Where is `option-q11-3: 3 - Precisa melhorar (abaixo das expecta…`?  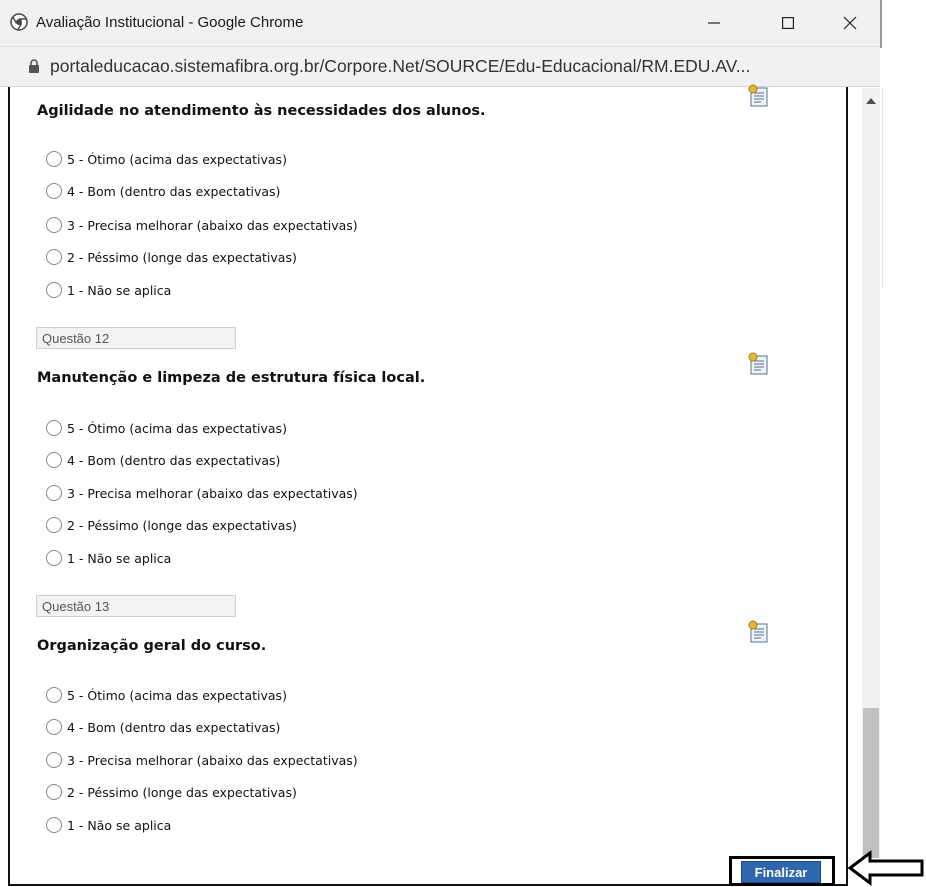 option-q11-3: 3 - Precisa melhorar (abaixo das expecta… is located at coordinates (202, 225).